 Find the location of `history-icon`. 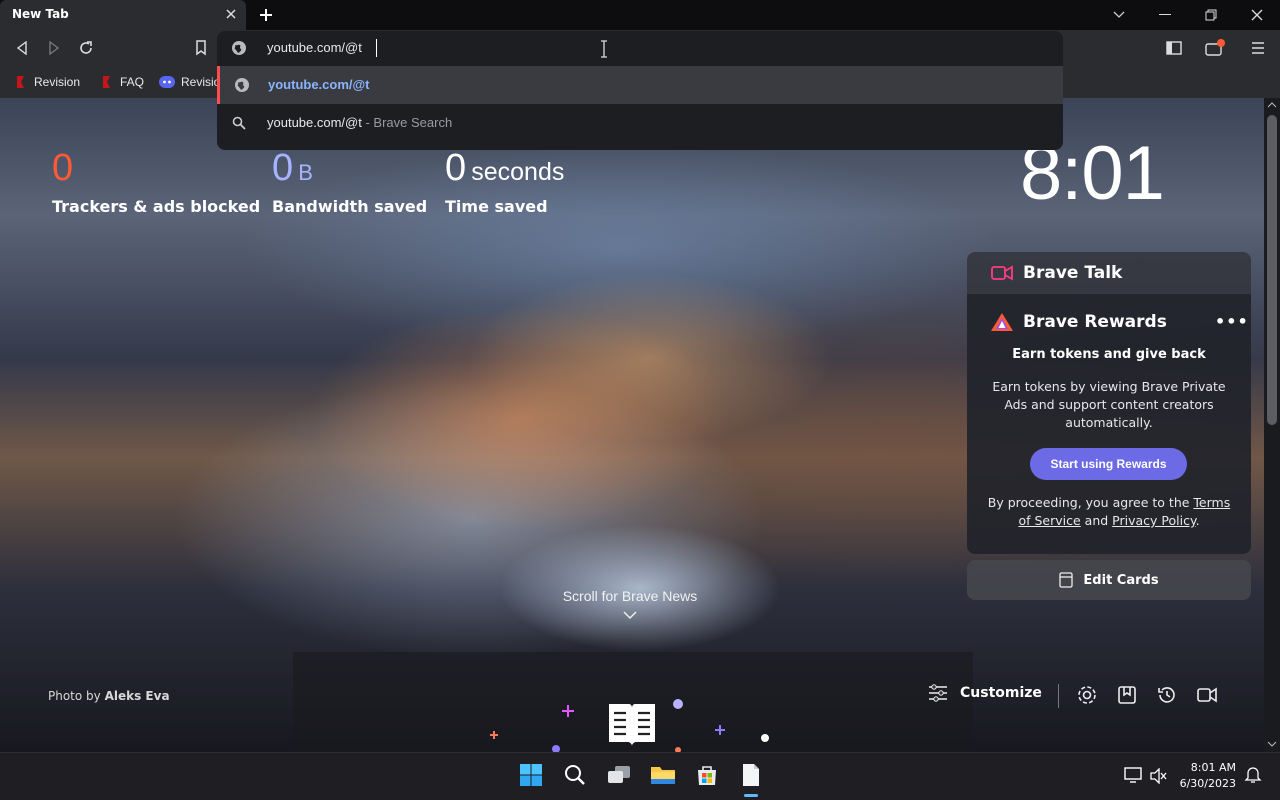

history-icon is located at coordinates (1167, 695).